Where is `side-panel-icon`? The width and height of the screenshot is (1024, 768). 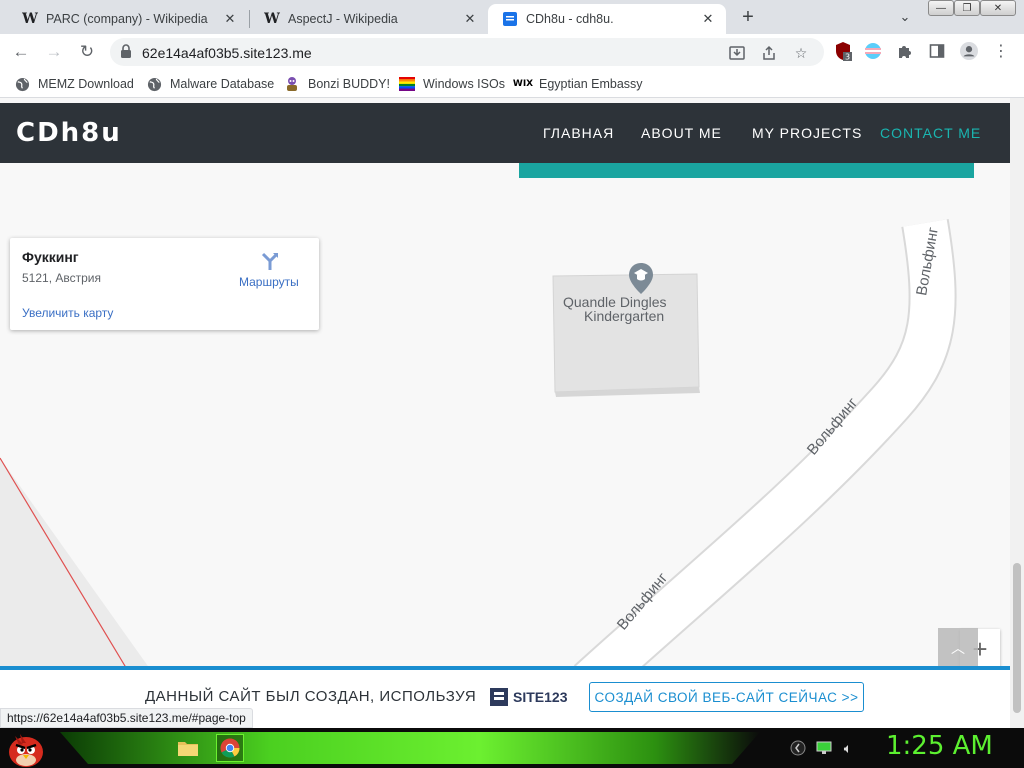
side-panel-icon is located at coordinates (937, 51).